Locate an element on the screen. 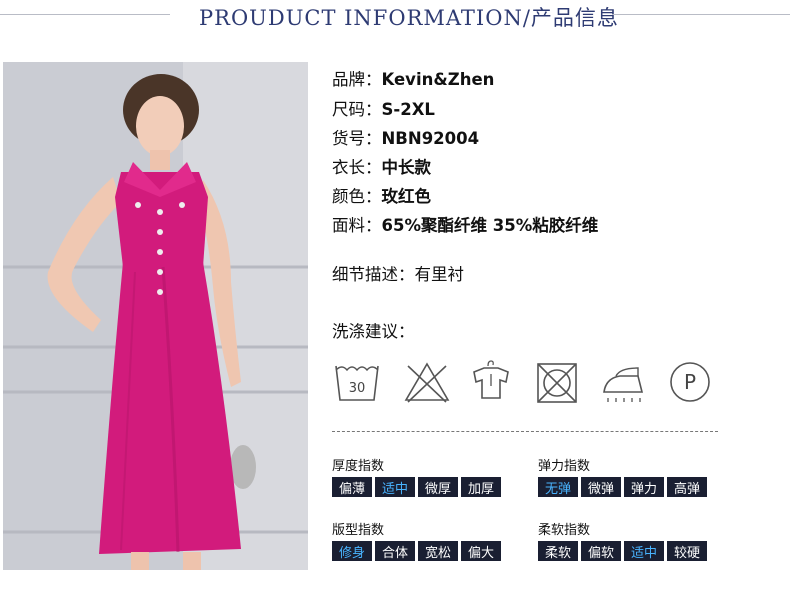 This screenshot has height=600, width=790. index-label: 弹力指数 is located at coordinates (564, 466).